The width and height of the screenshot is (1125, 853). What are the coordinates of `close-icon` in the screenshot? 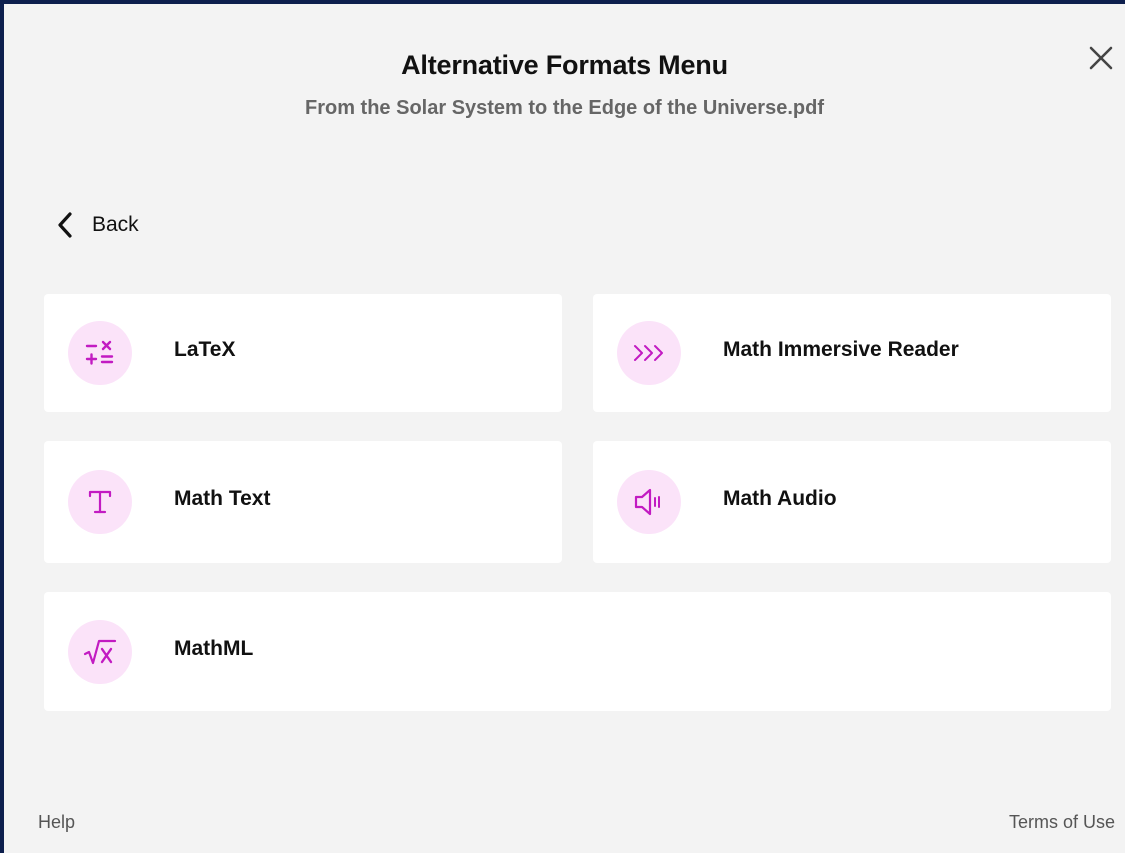 It's located at (1101, 58).